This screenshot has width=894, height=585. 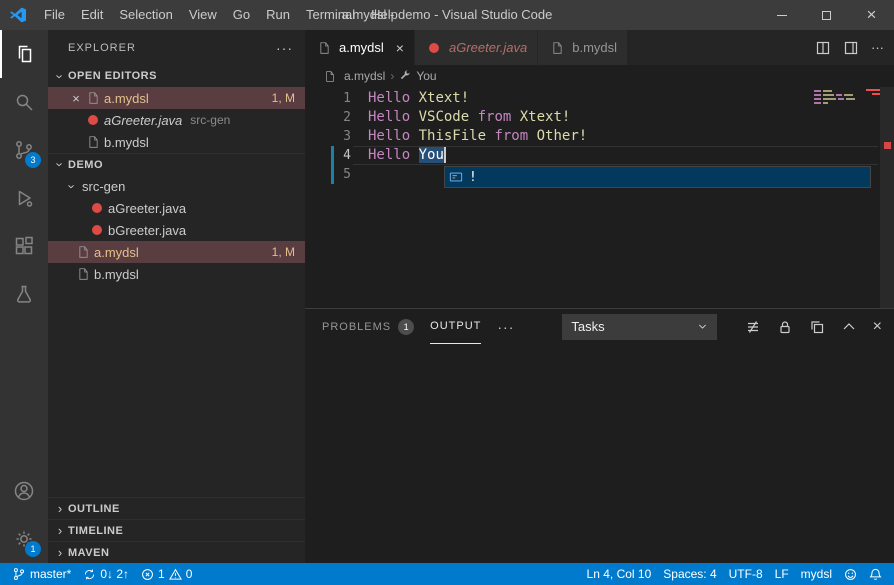 I want to click on activity-explorer, so click(x=24, y=54).